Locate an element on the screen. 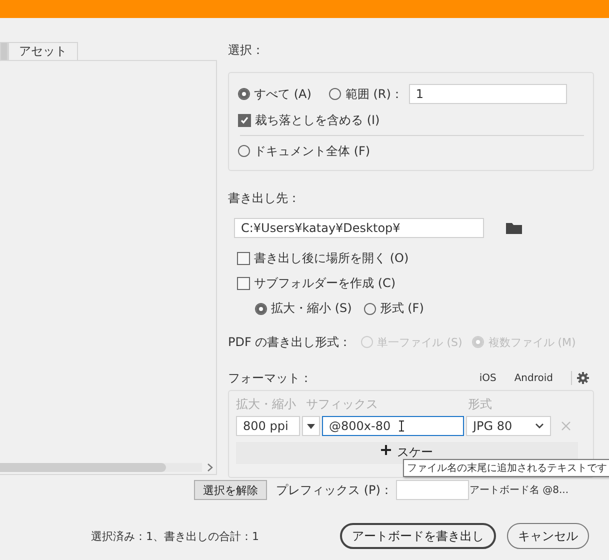 The image size is (609, 560). dropdown-button is located at coordinates (311, 426).